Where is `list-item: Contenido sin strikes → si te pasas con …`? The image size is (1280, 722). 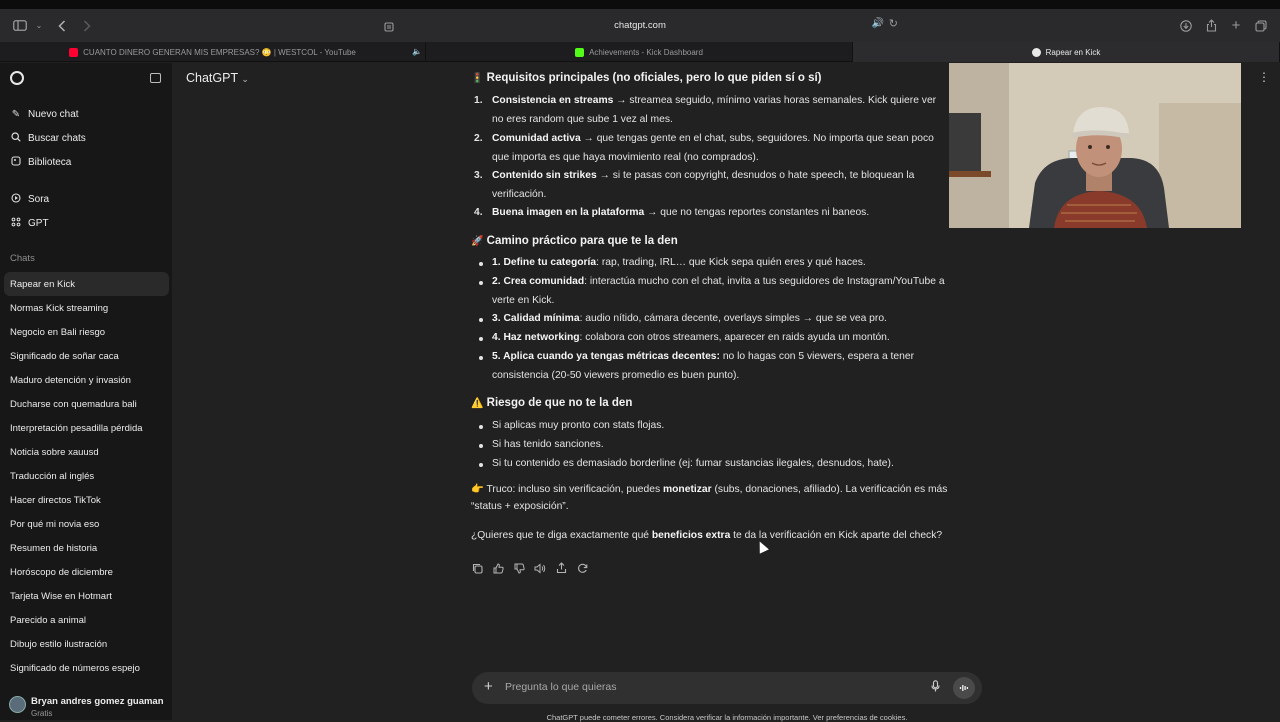
list-item: Contenido sin strikes → si te pasas con … is located at coordinates (703, 175).